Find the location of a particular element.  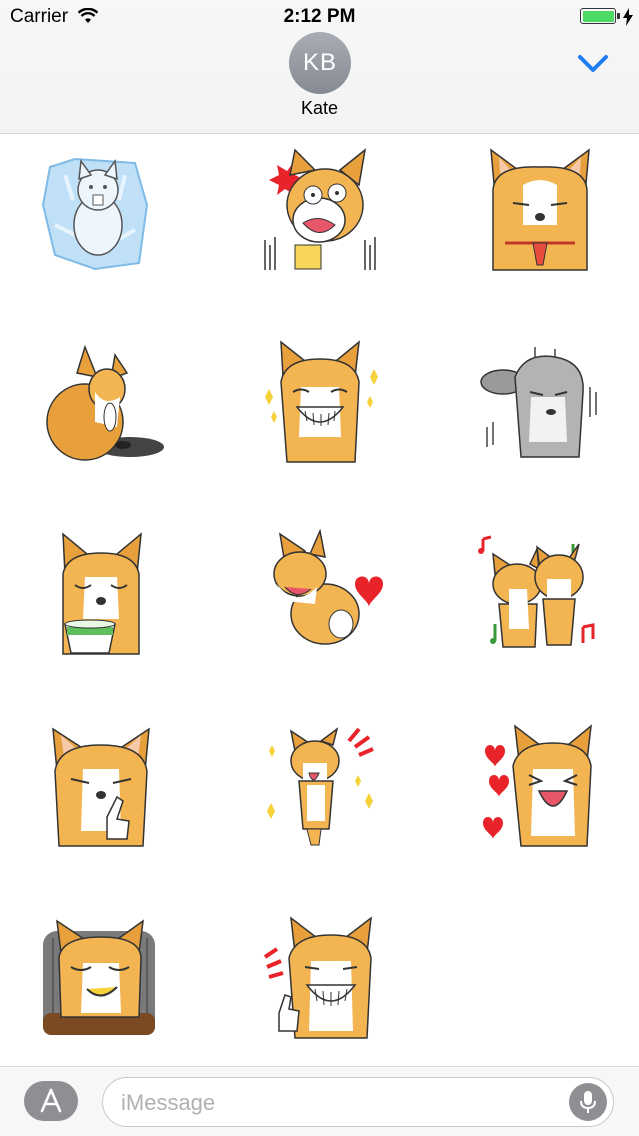

imessage-input is located at coordinates (341, 1103).